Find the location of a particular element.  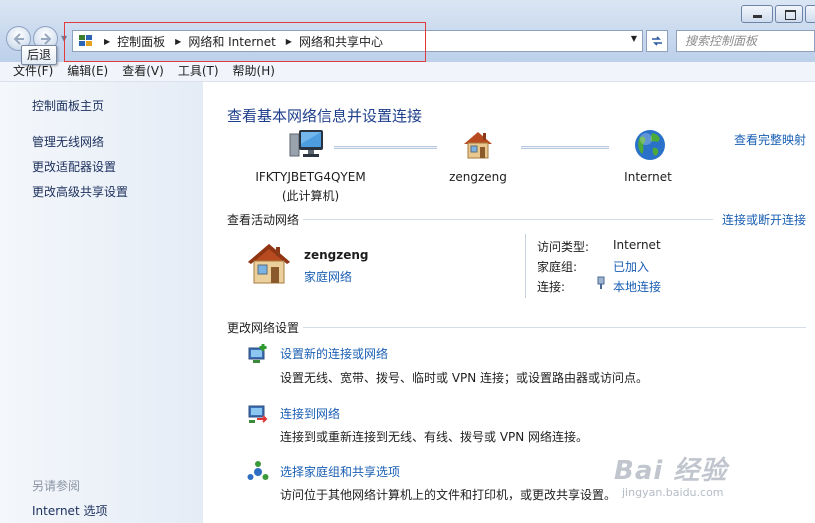

back-tooltip: 后退 is located at coordinates (39, 55).